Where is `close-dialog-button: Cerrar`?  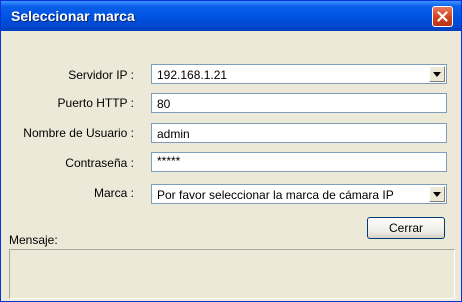 close-dialog-button: Cerrar is located at coordinates (406, 228).